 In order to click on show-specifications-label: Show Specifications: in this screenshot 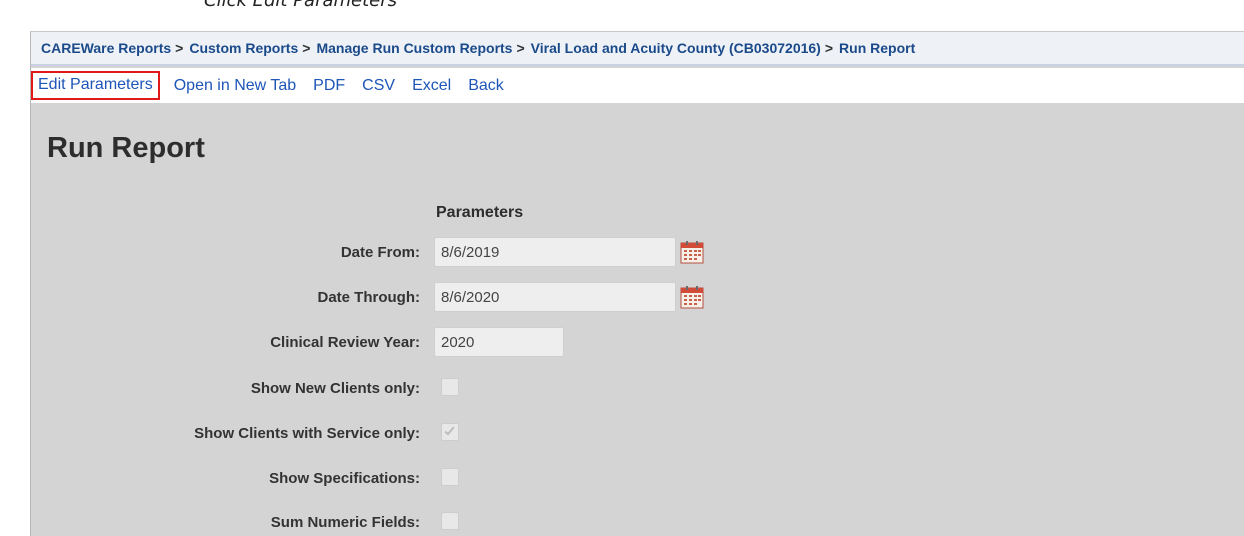, I will do `click(344, 478)`.